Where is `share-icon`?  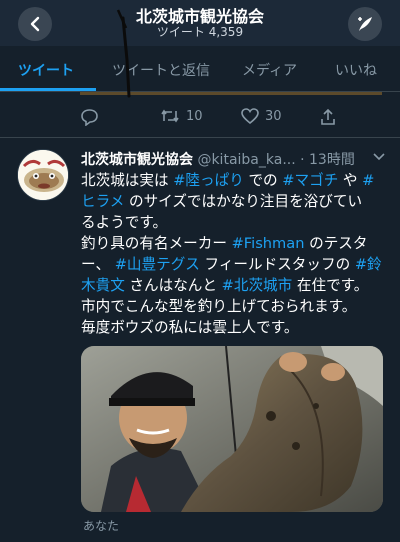
share-icon is located at coordinates (328, 116).